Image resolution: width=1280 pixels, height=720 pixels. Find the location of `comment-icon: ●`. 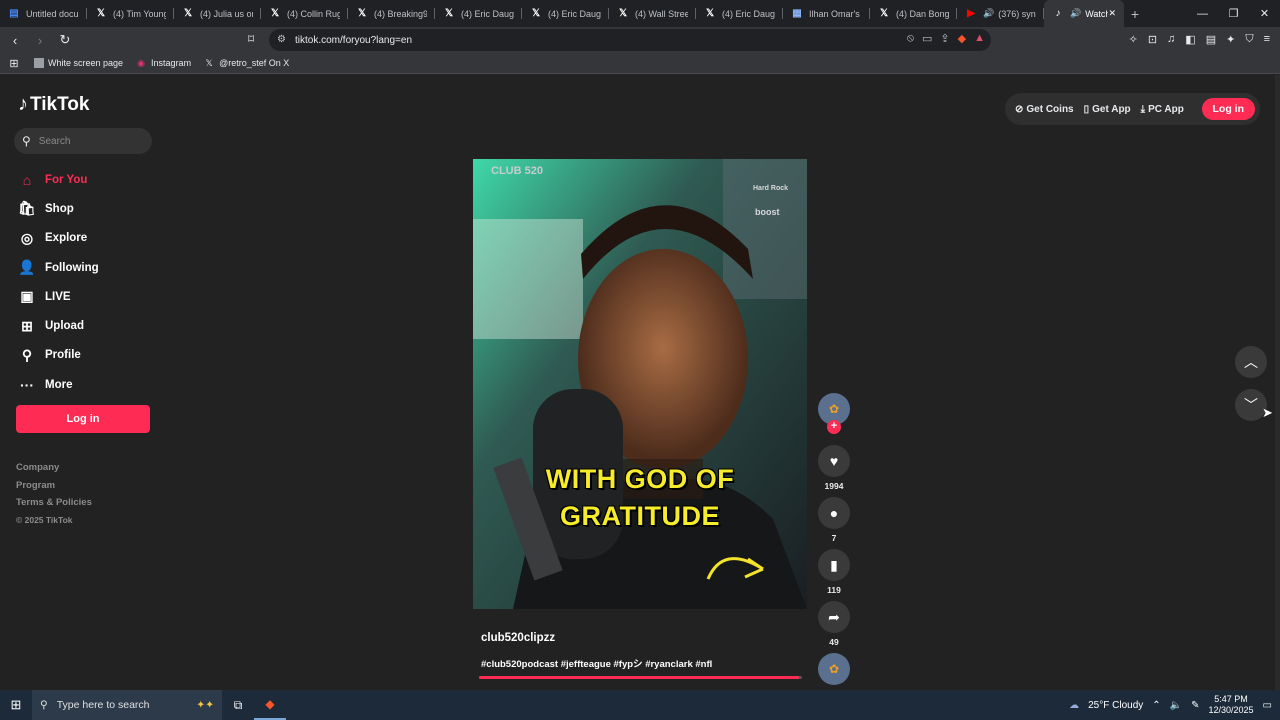

comment-icon: ● is located at coordinates (834, 513).